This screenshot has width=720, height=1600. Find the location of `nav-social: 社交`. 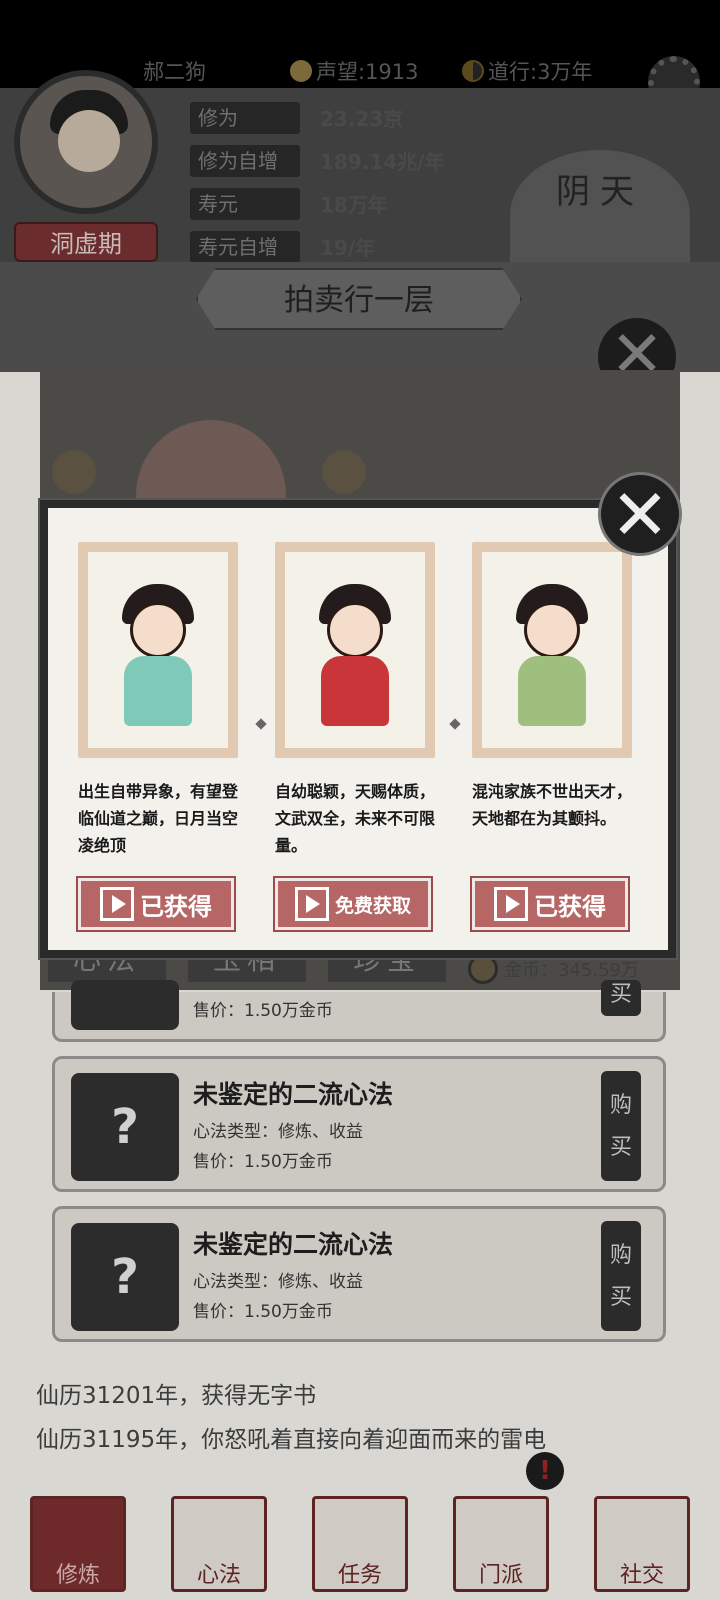

nav-social: 社交 is located at coordinates (642, 1544).